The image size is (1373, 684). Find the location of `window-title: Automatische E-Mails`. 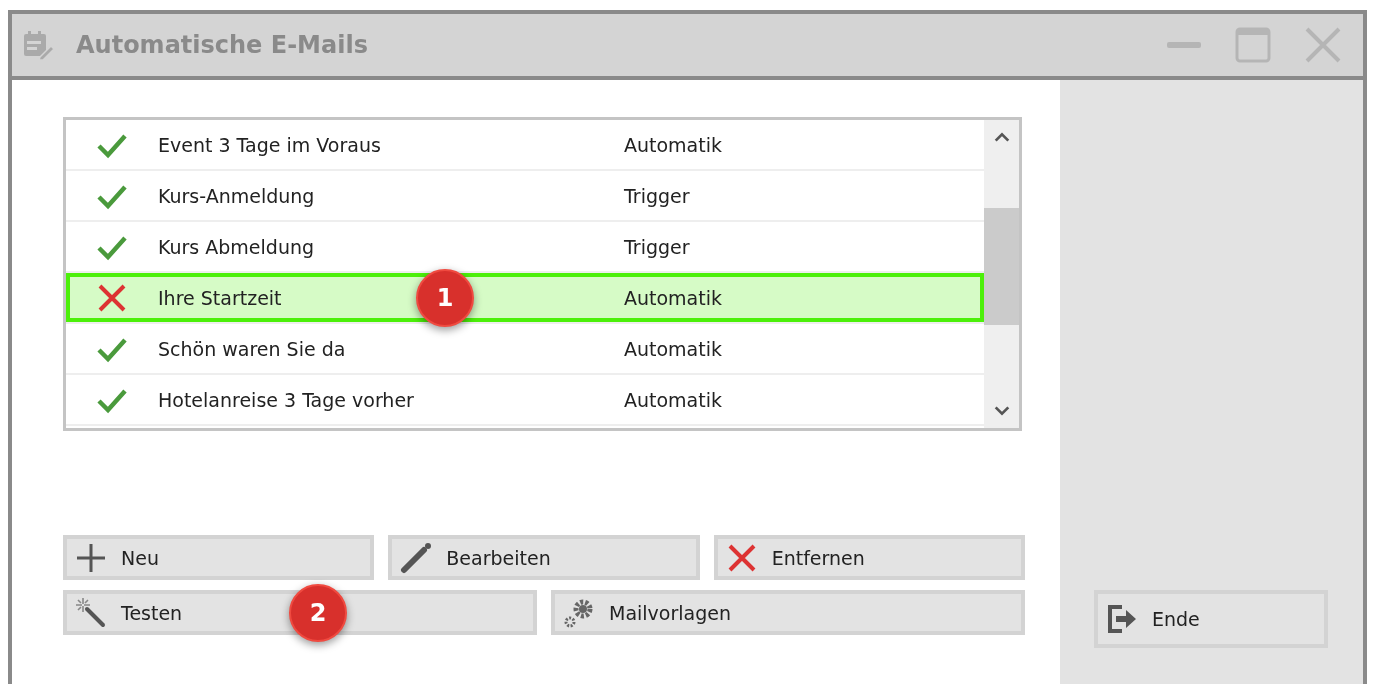

window-title: Automatische E-Mails is located at coordinates (222, 45).